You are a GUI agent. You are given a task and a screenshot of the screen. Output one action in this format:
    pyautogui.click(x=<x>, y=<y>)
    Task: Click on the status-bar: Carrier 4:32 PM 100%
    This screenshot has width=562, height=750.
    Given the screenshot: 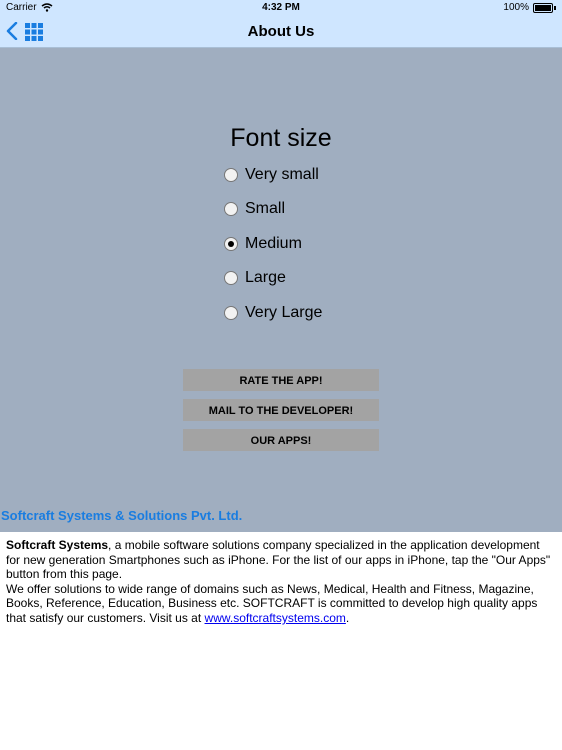 What is the action you would take?
    pyautogui.click(x=281, y=8)
    